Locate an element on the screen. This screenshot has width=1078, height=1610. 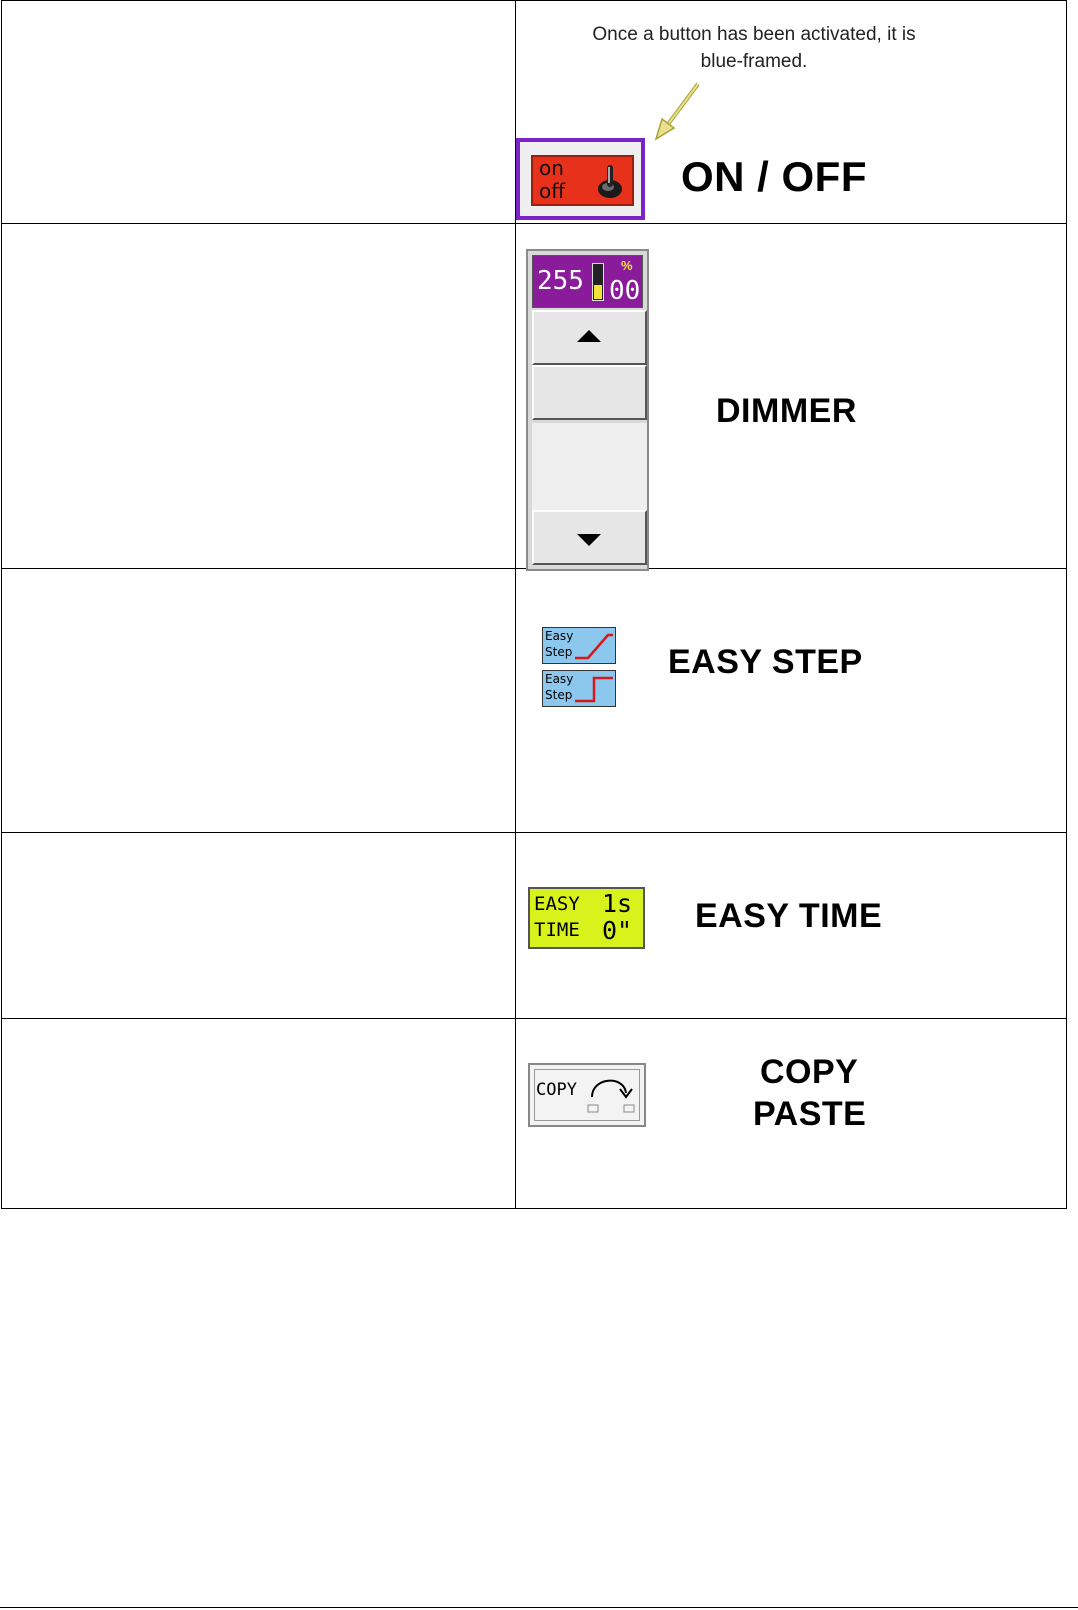
pointer-arrow-icon is located at coordinates (677, 111).